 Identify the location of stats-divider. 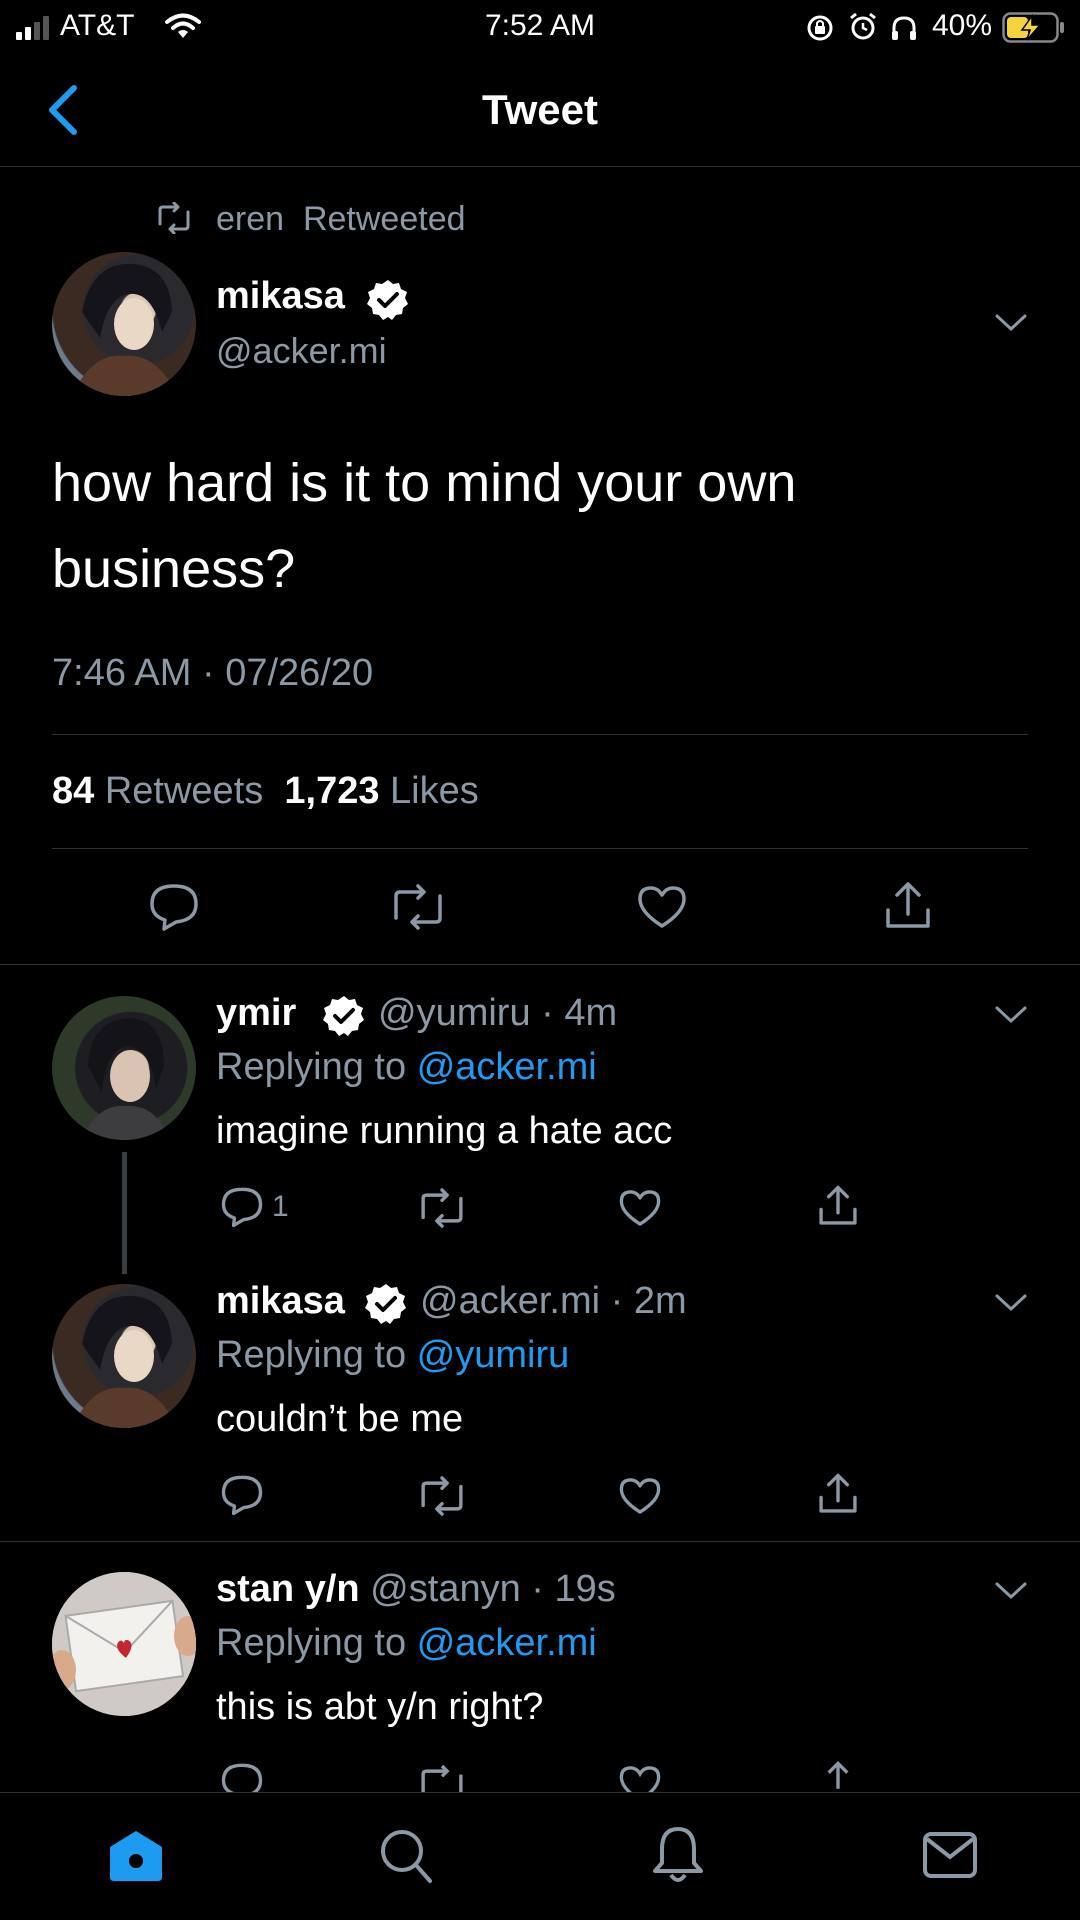
(540, 848).